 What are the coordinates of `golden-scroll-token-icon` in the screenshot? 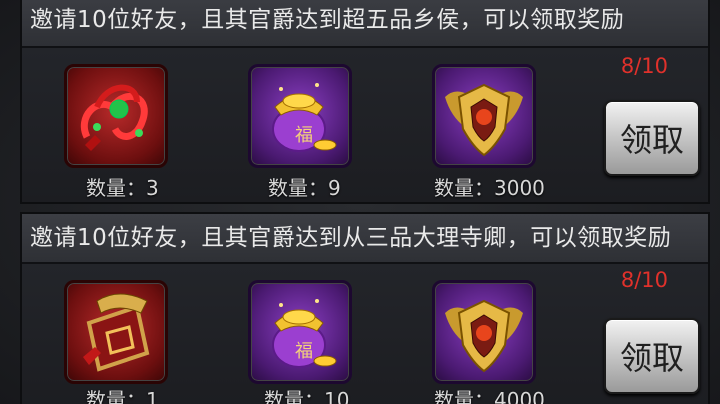 It's located at (116, 332).